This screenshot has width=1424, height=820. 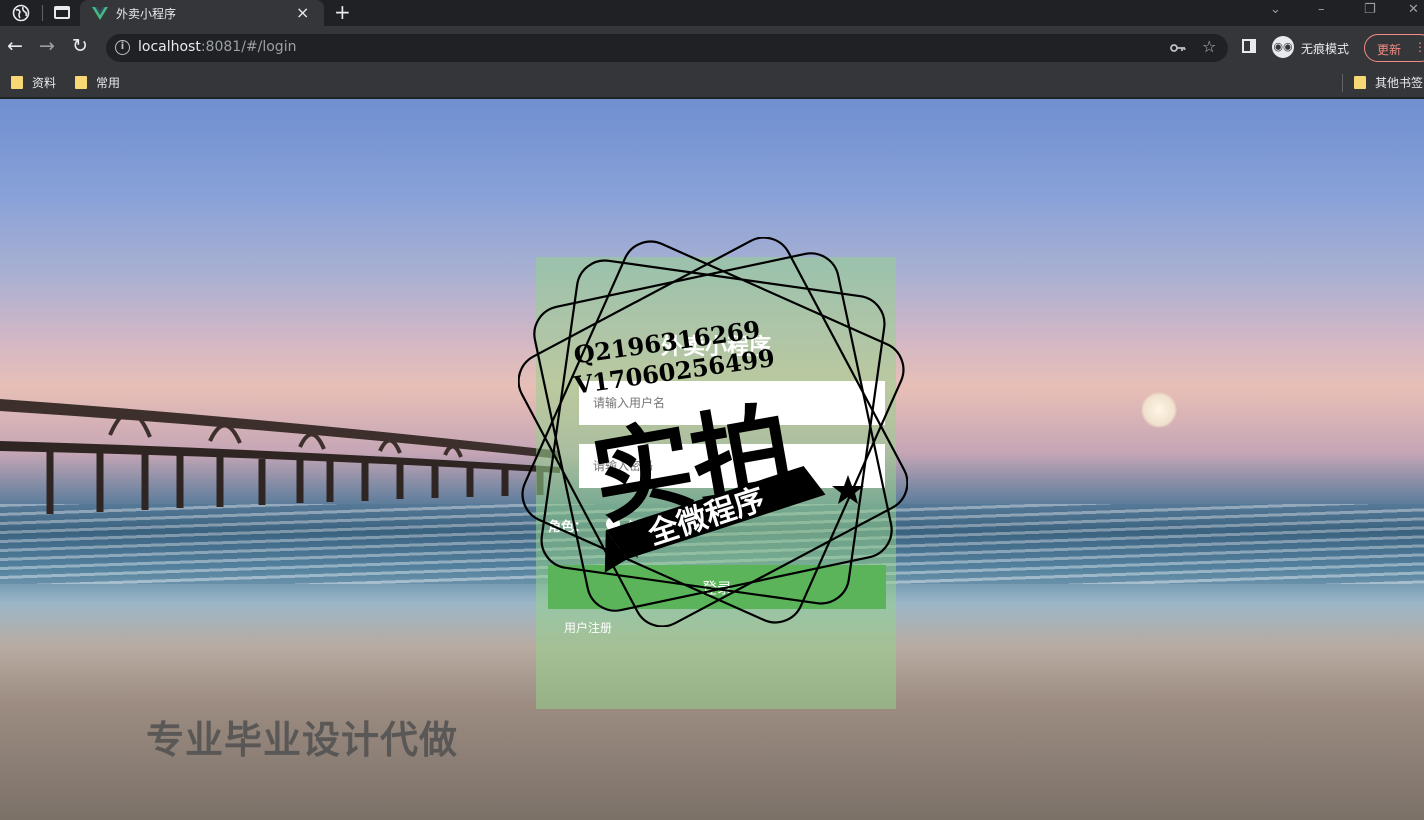 I want to click on watermark-stamp: Q2196316269 V17060256499 实拍 全微程序, so click(x=713, y=432).